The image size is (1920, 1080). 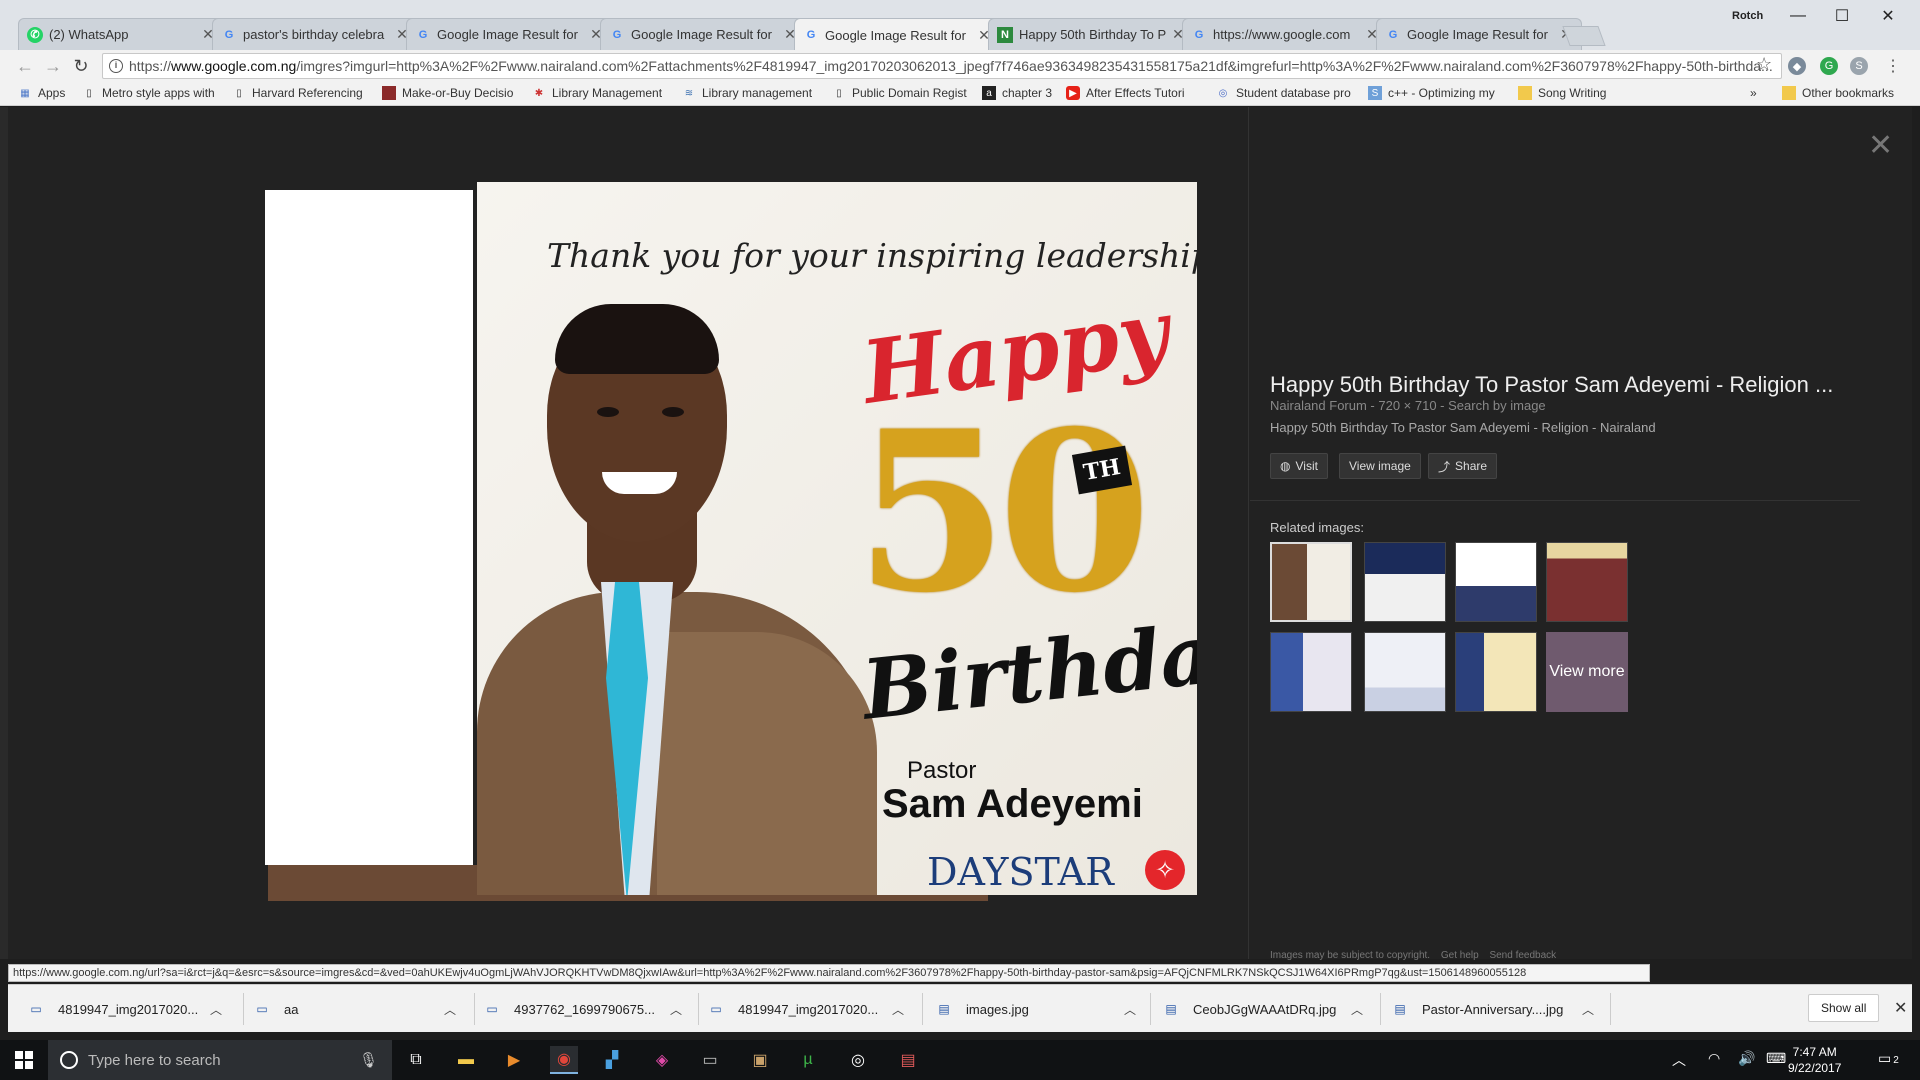 I want to click on panel-divider, so click(x=1248, y=533).